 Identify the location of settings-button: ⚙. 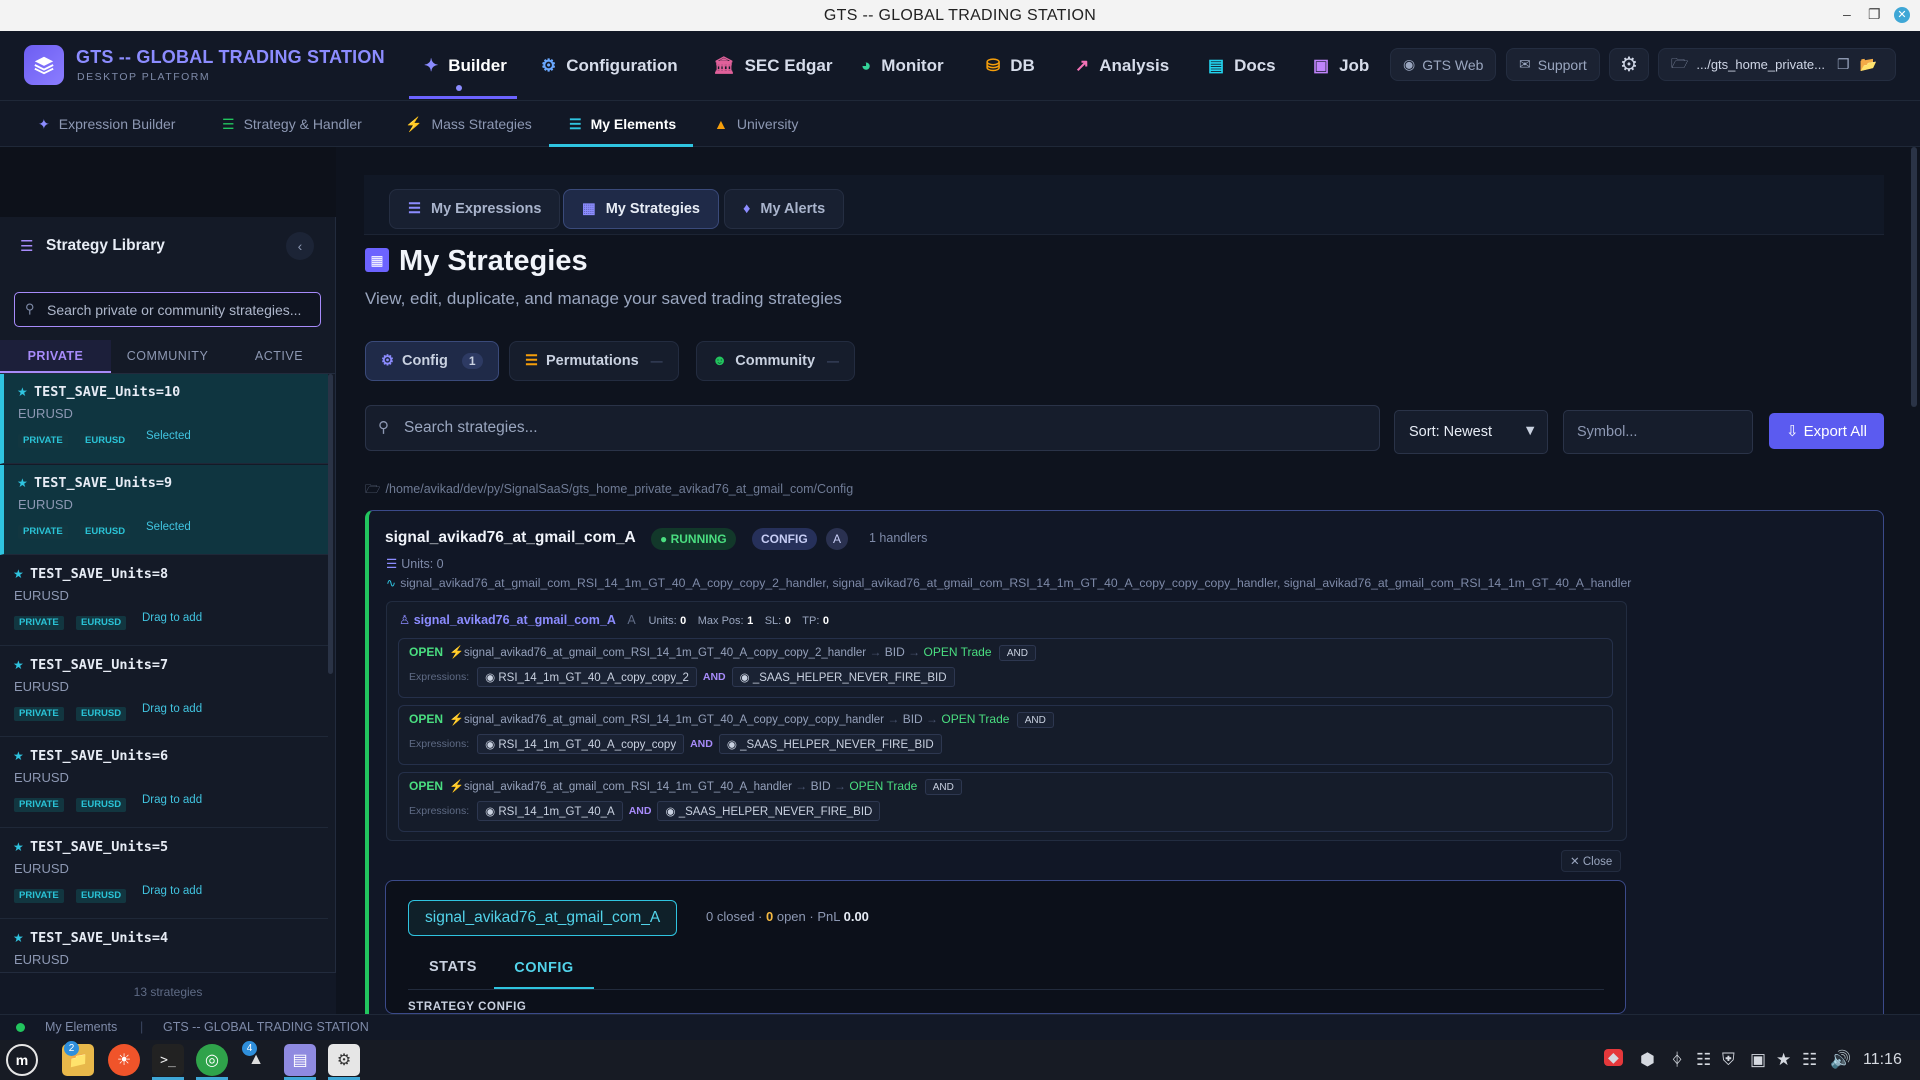
(1629, 64).